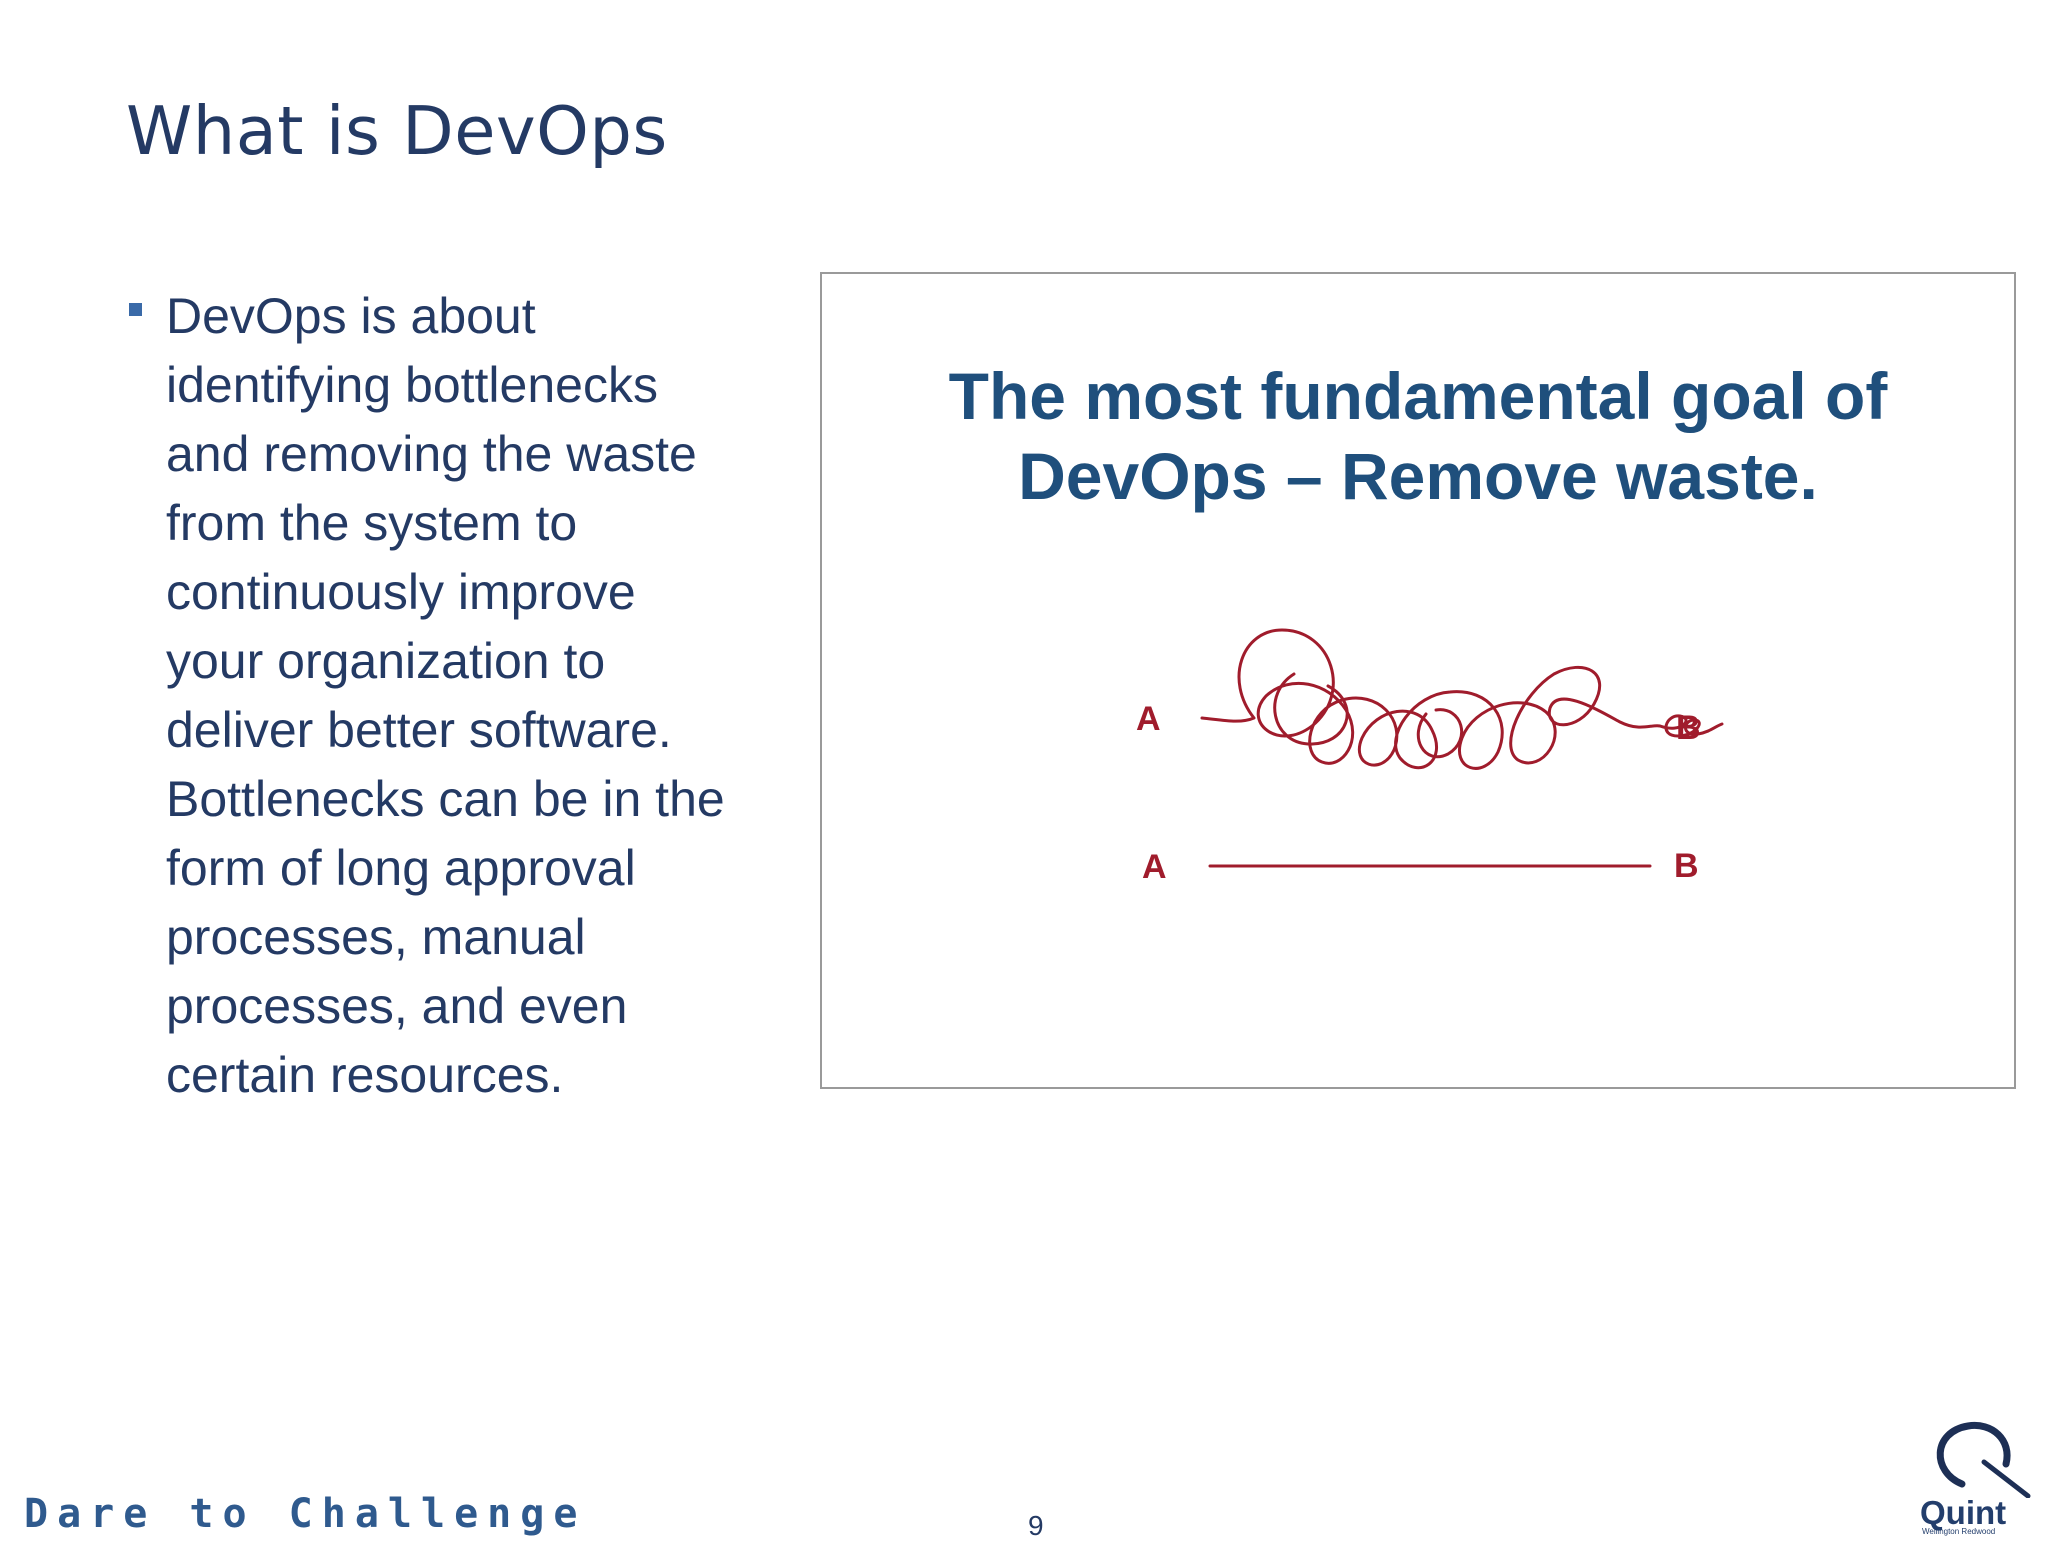 The height and width of the screenshot is (1542, 2048). Describe the element at coordinates (1963, 1512) in the screenshot. I see `logo-wordmark: Quint` at that location.